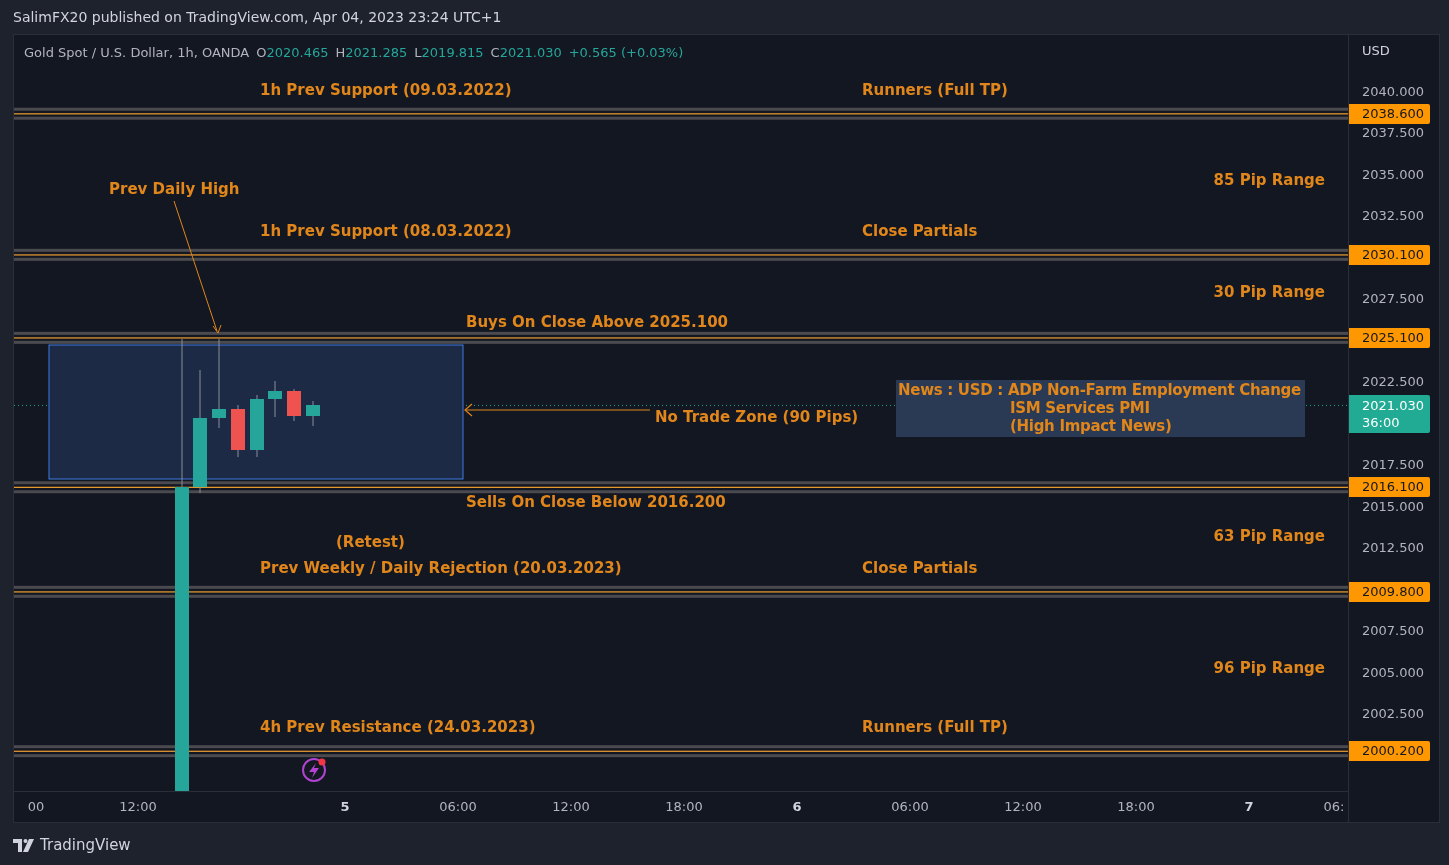 The height and width of the screenshot is (865, 1449). I want to click on price-tick: 2022.500, so click(1393, 381).